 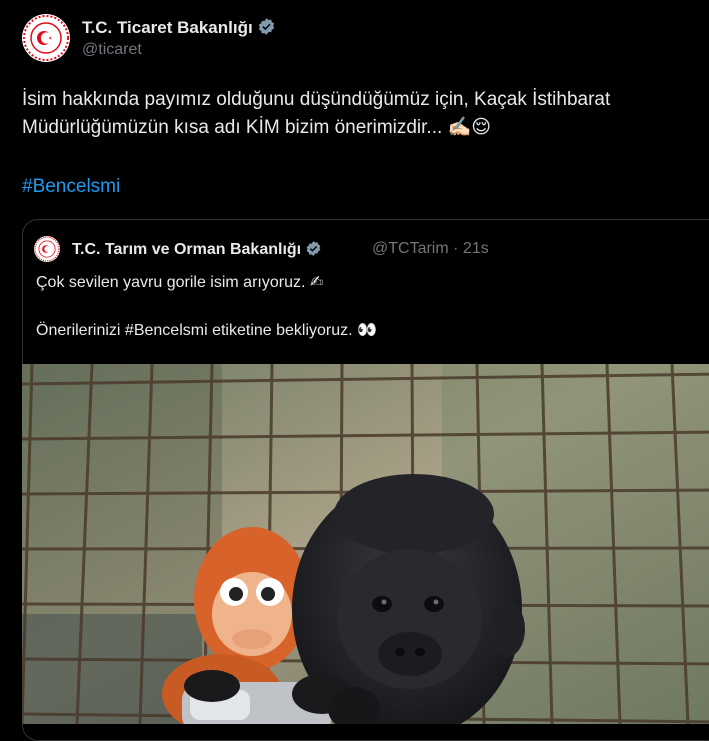 I want to click on quoted-meta: @TCTarim · 21s, so click(x=430, y=249).